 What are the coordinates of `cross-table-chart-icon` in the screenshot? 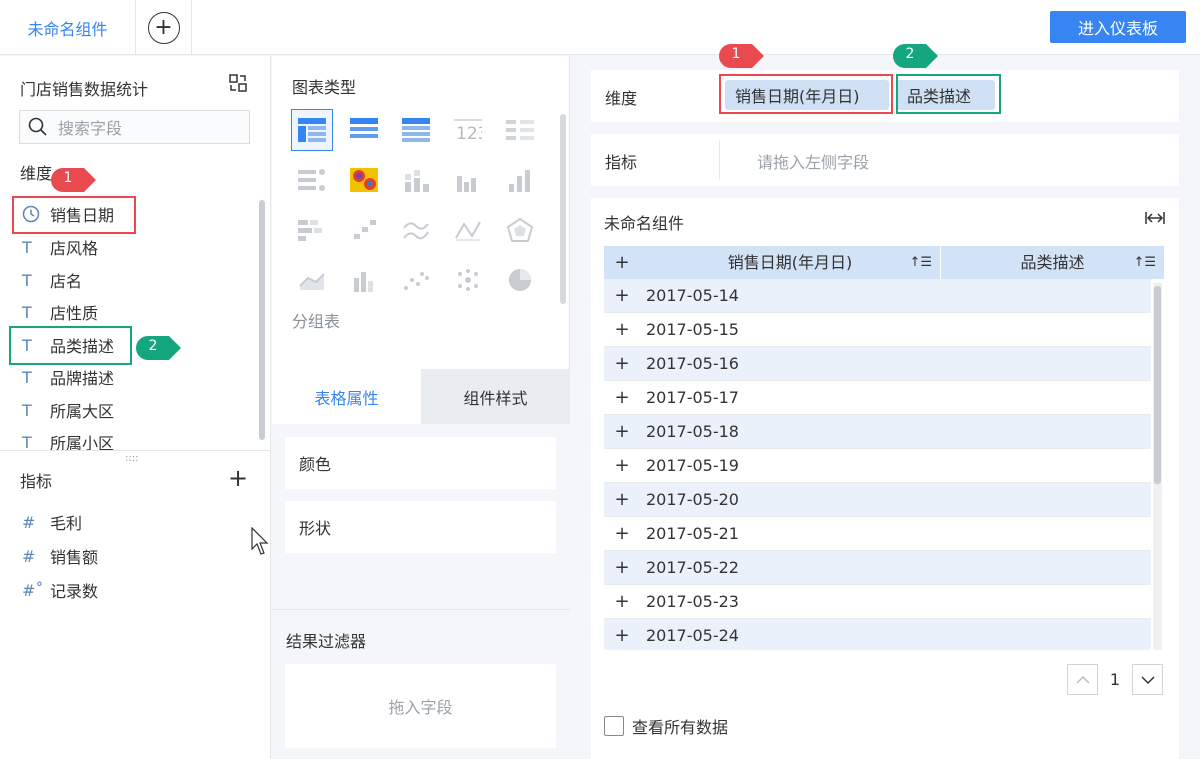 It's located at (416, 130).